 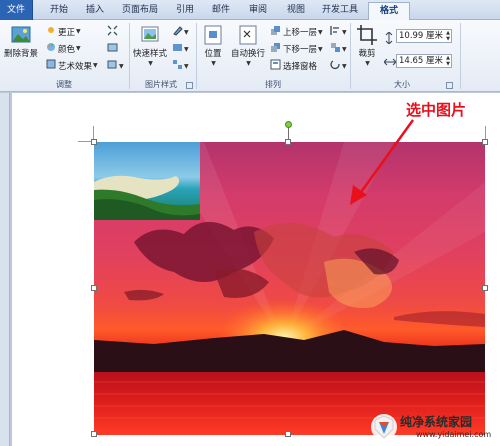 I want to click on selection-pane-button: 选择窗格, so click(x=293, y=66).